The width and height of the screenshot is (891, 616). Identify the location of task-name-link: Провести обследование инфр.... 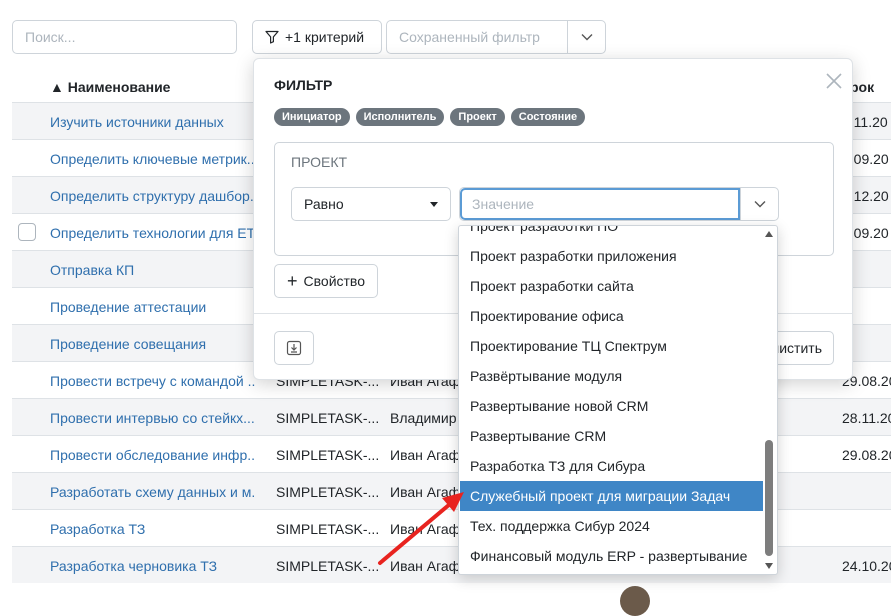
(152, 454).